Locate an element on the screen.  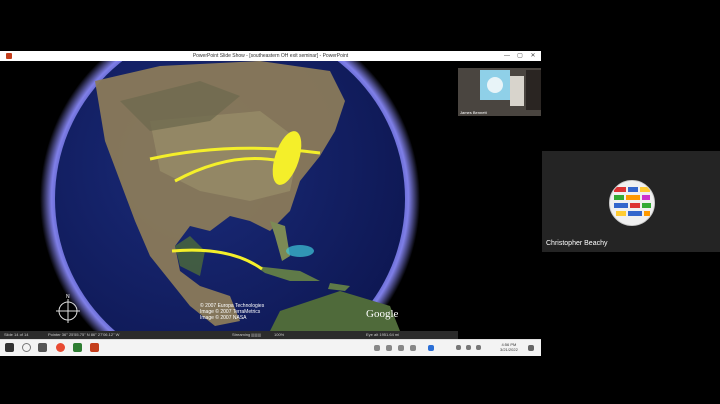
presenter-video-tile: James Bennett is located at coordinates (499, 92).